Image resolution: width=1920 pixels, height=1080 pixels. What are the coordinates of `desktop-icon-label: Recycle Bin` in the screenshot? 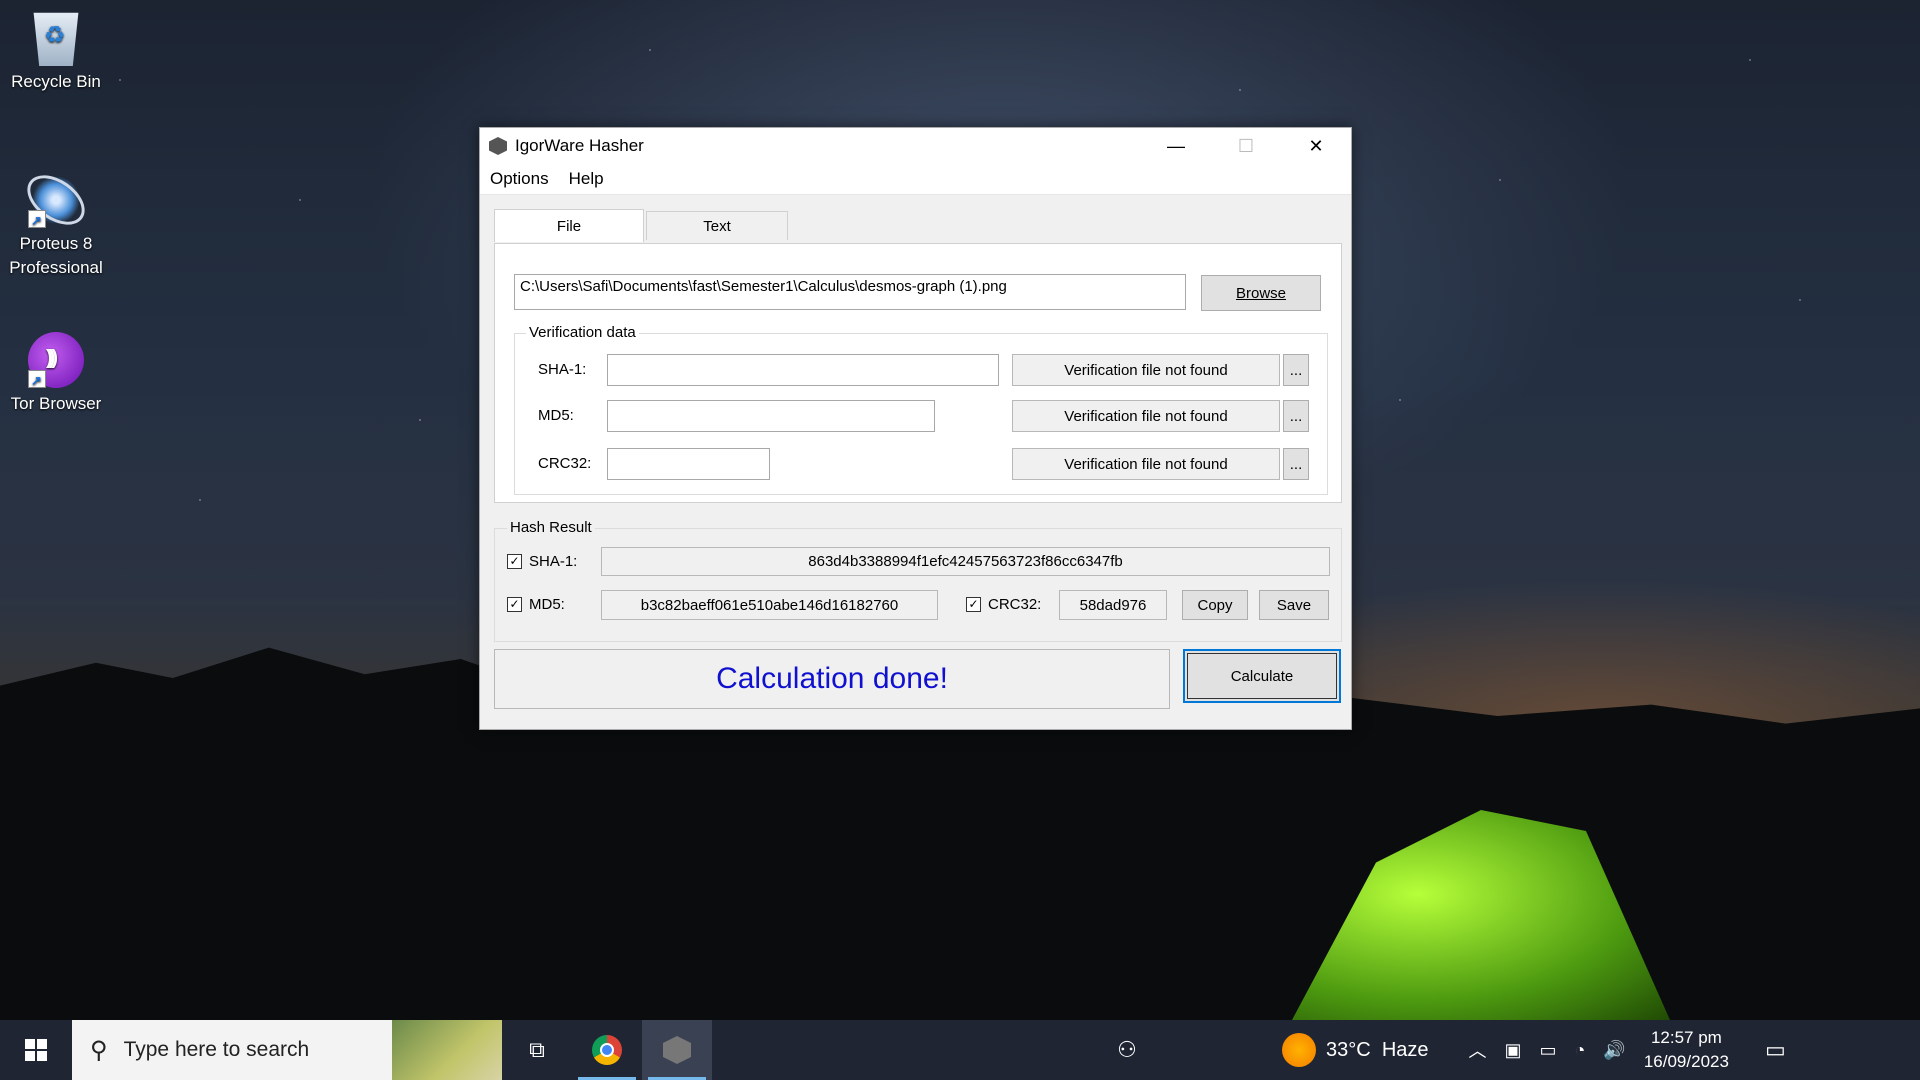 It's located at (56, 81).